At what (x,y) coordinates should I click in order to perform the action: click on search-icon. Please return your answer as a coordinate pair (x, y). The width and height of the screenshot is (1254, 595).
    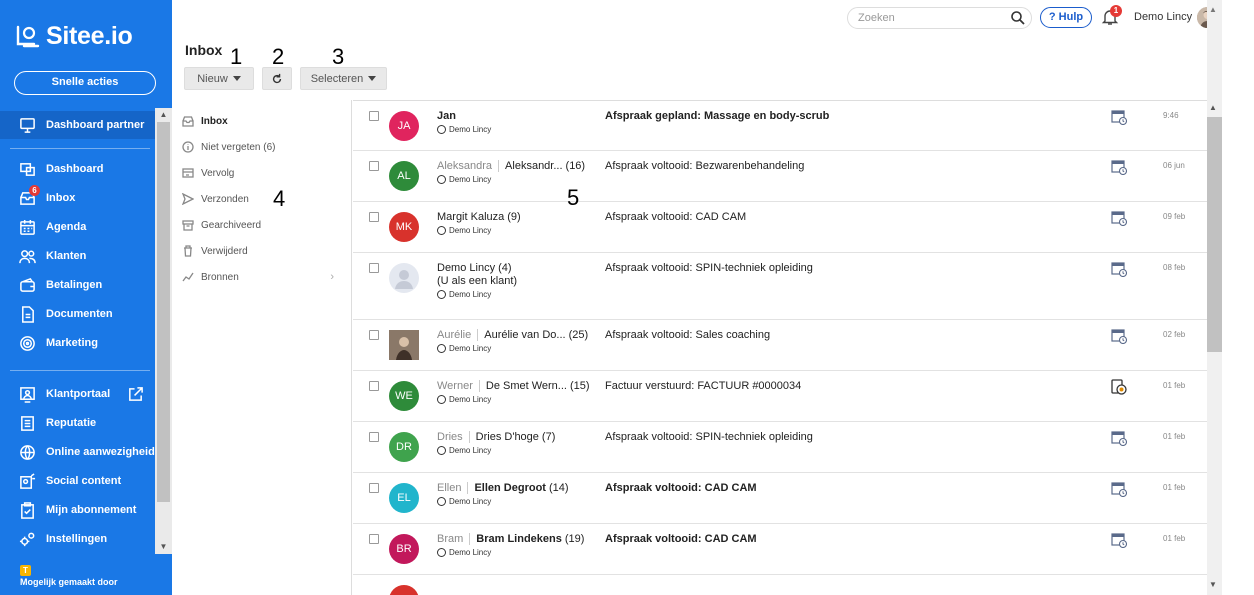
    Looking at the image, I should click on (1018, 18).